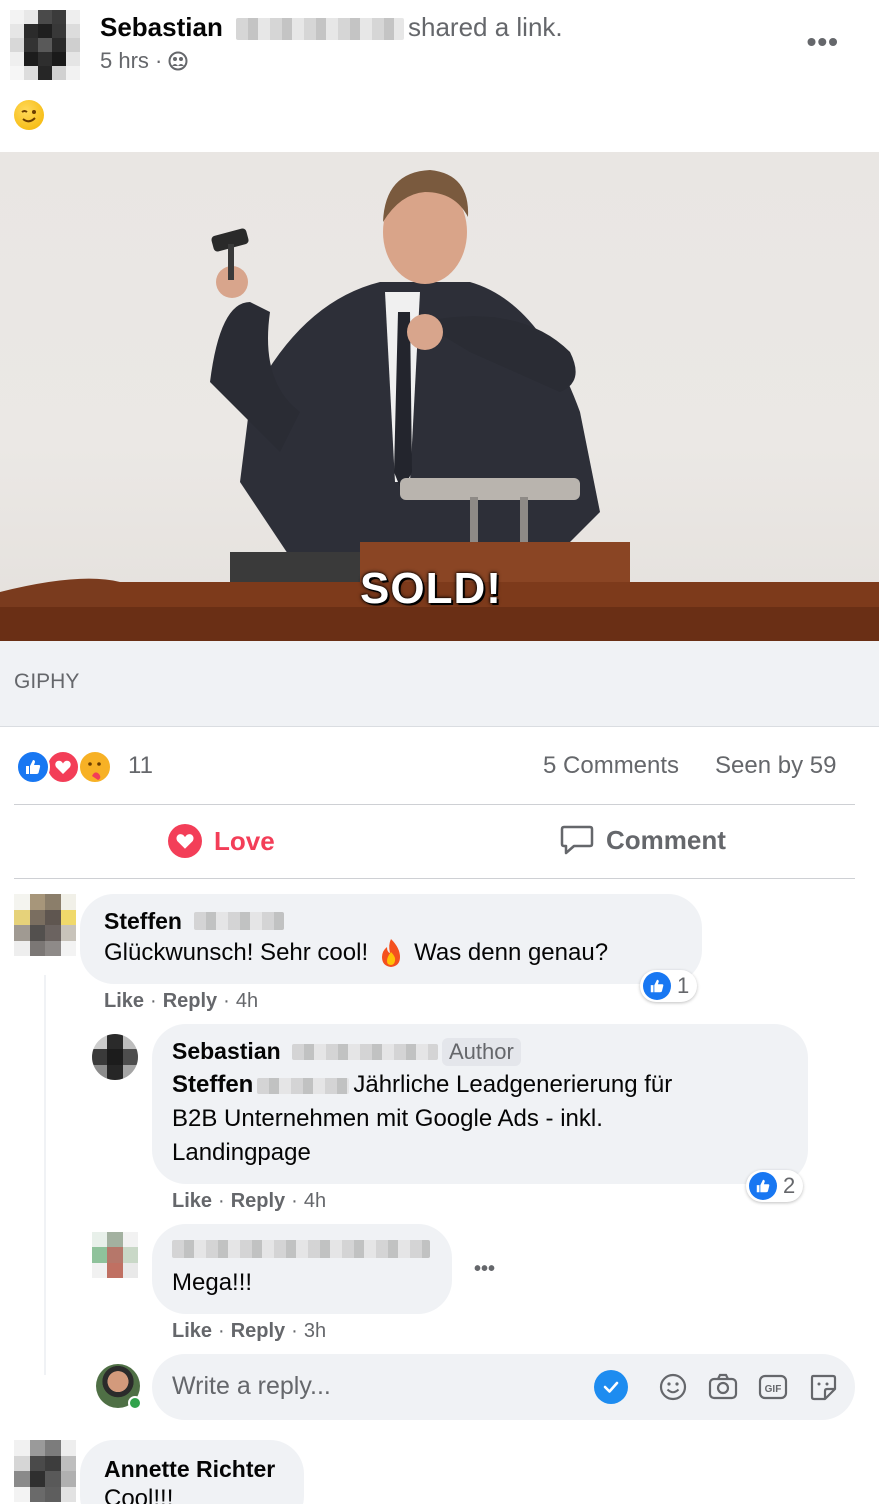 The width and height of the screenshot is (879, 1504). Describe the element at coordinates (178, 61) in the screenshot. I see `friends-audience-icon` at that location.